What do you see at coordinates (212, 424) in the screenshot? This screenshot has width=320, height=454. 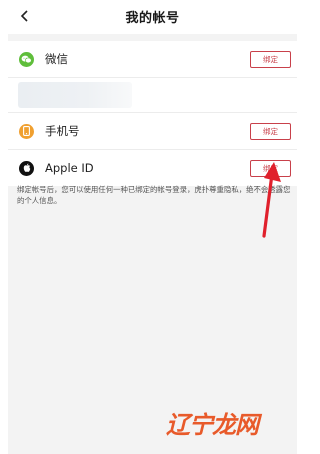 I see `watermark-text: 辽宁龙网` at bounding box center [212, 424].